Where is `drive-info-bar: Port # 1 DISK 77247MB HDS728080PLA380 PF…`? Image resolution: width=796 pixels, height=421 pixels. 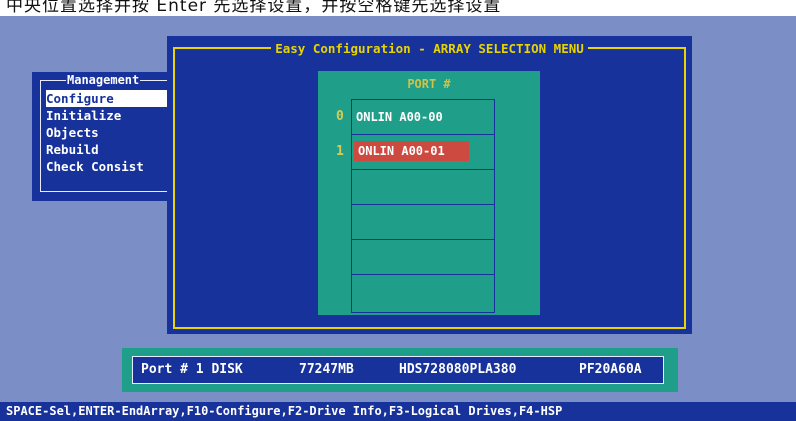 drive-info-bar: Port # 1 DISK 77247MB HDS728080PLA380 PF… is located at coordinates (400, 370).